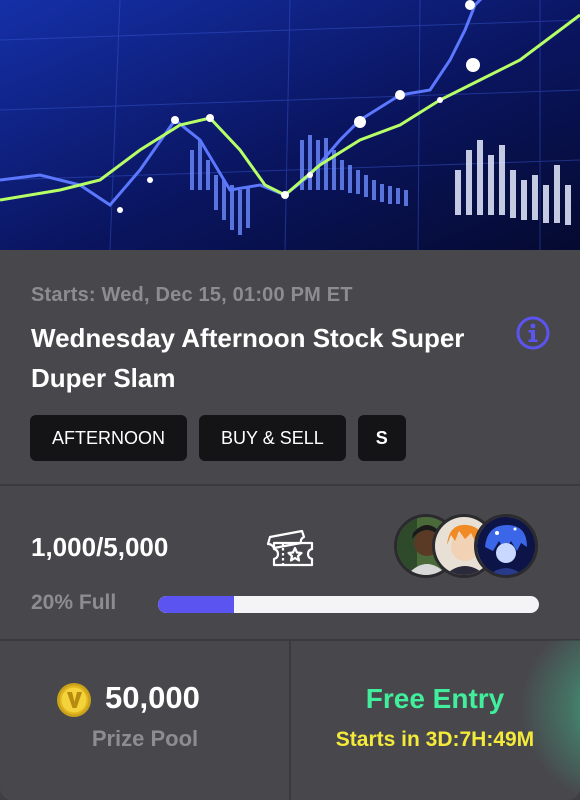  I want to click on avatar, so click(506, 546).